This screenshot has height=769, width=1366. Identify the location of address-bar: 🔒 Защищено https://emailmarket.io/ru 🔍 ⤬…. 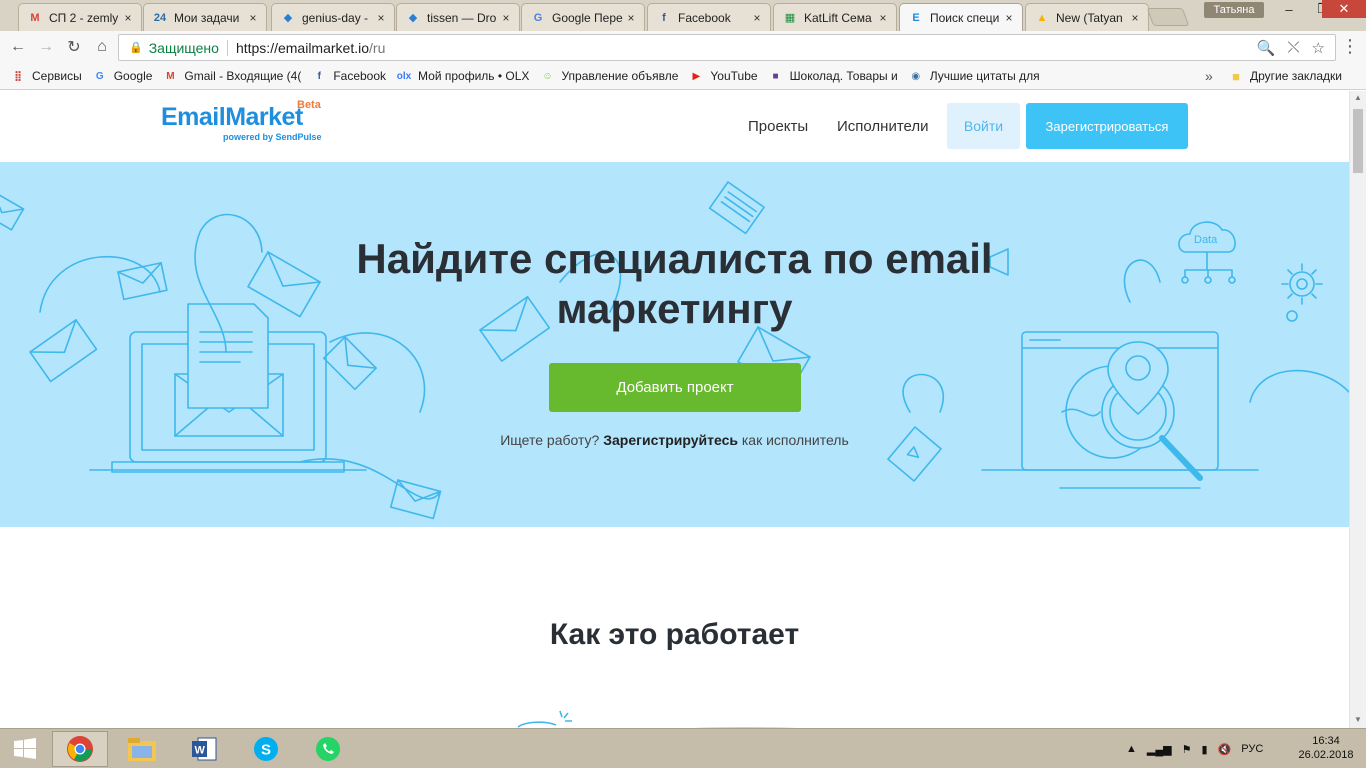
(727, 47).